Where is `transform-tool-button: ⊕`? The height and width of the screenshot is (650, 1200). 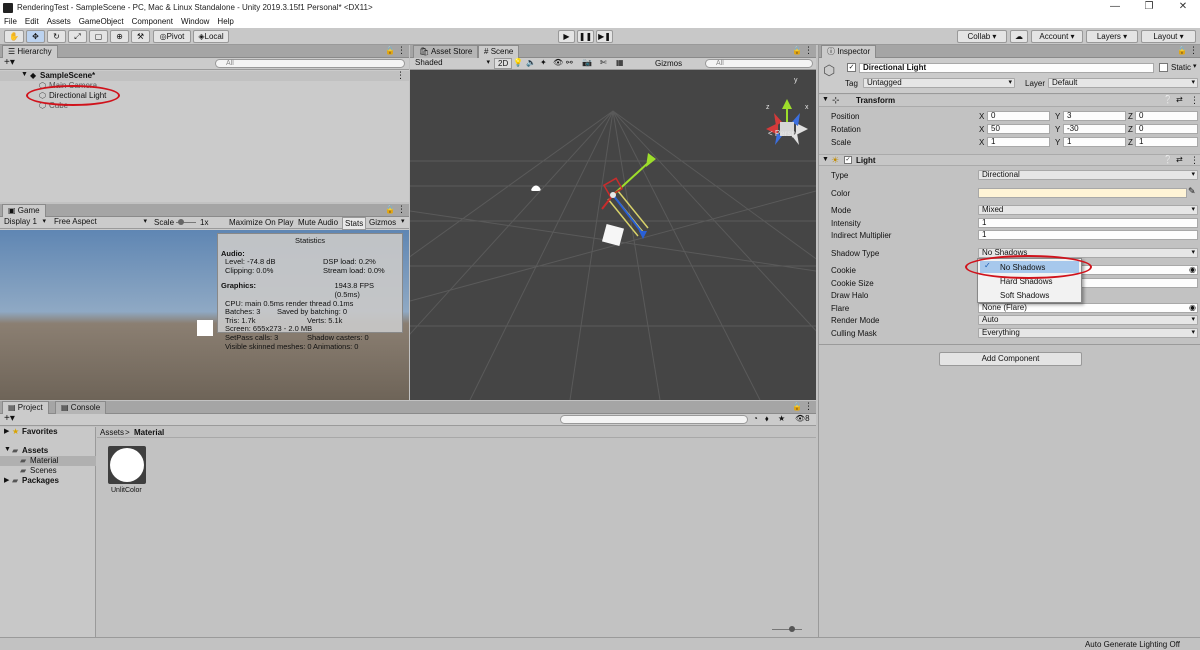 transform-tool-button: ⊕ is located at coordinates (119, 36).